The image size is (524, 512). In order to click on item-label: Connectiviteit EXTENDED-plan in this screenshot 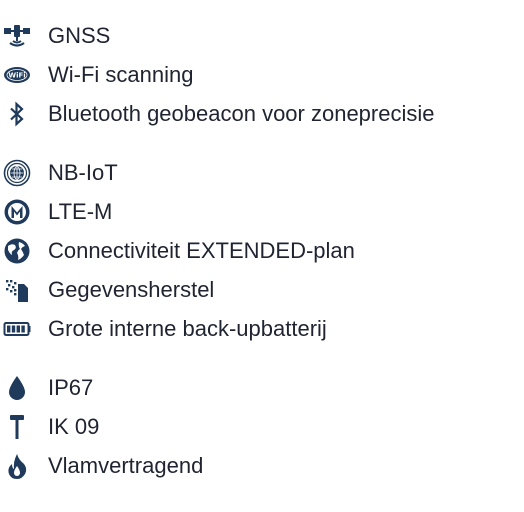, I will do `click(201, 250)`.